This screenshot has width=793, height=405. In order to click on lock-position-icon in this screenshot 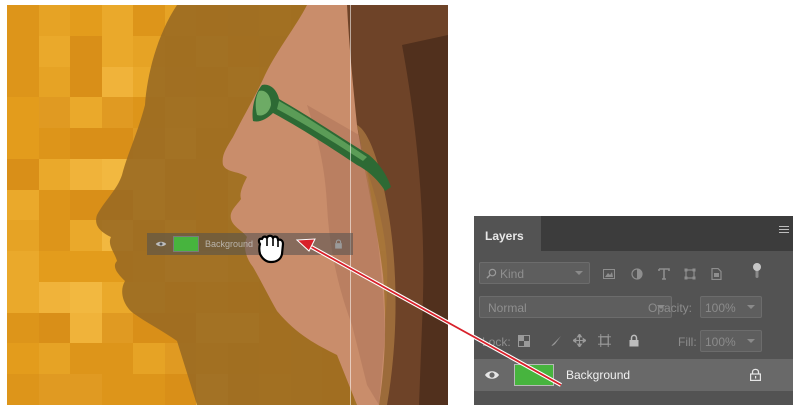, I will do `click(579, 340)`.